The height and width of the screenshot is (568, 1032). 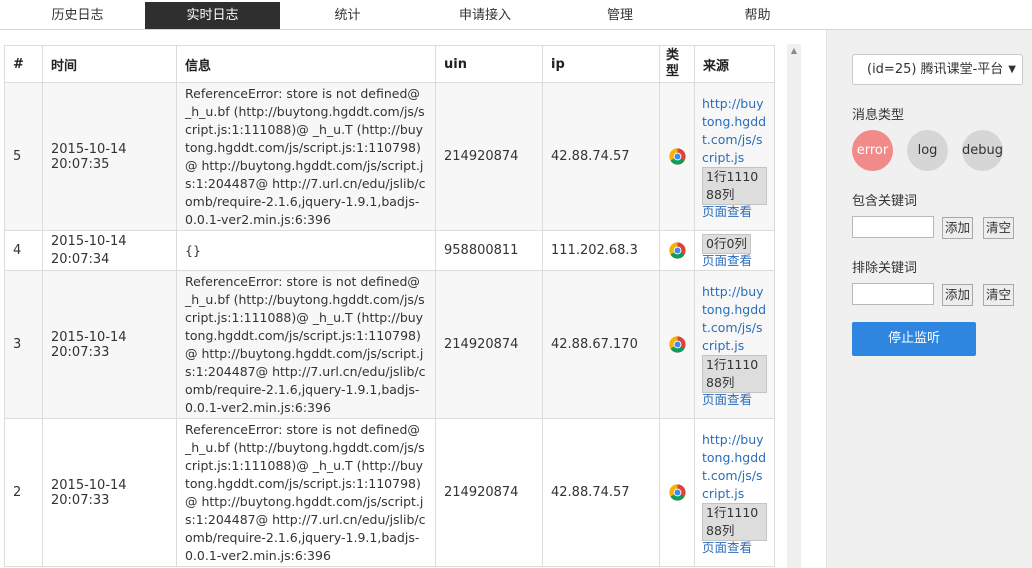 What do you see at coordinates (982, 150) in the screenshot?
I see `type-debug-toggle: debug` at bounding box center [982, 150].